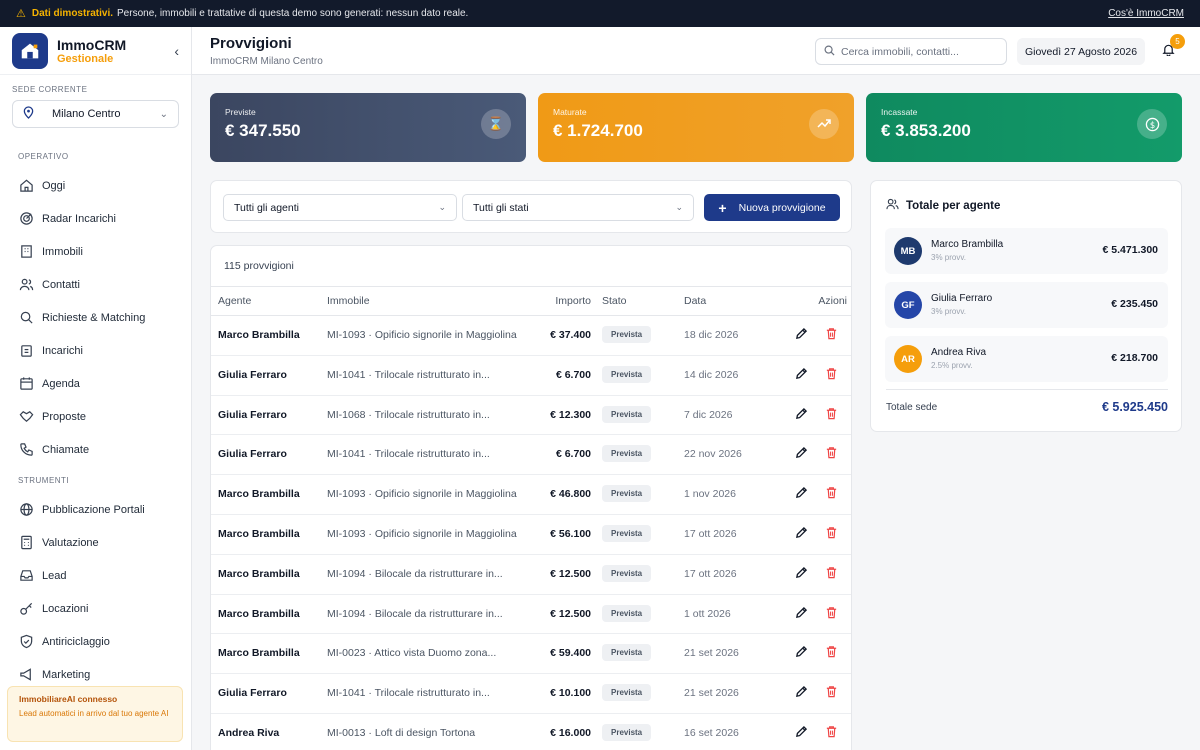 This screenshot has height=750, width=1200. I want to click on agent-total-item: GF Giulia Ferraro 3% provv. € 235.450, so click(1026, 305).